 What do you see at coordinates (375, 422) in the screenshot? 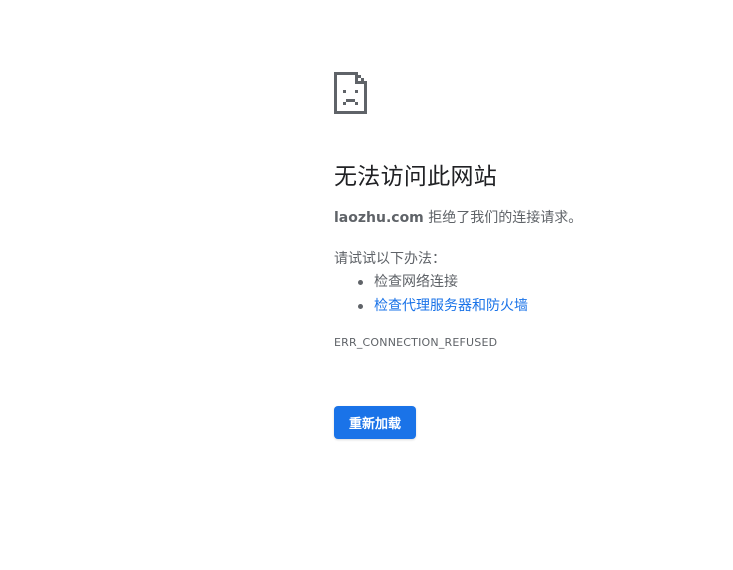
I see `reload-button: 重新加载` at bounding box center [375, 422].